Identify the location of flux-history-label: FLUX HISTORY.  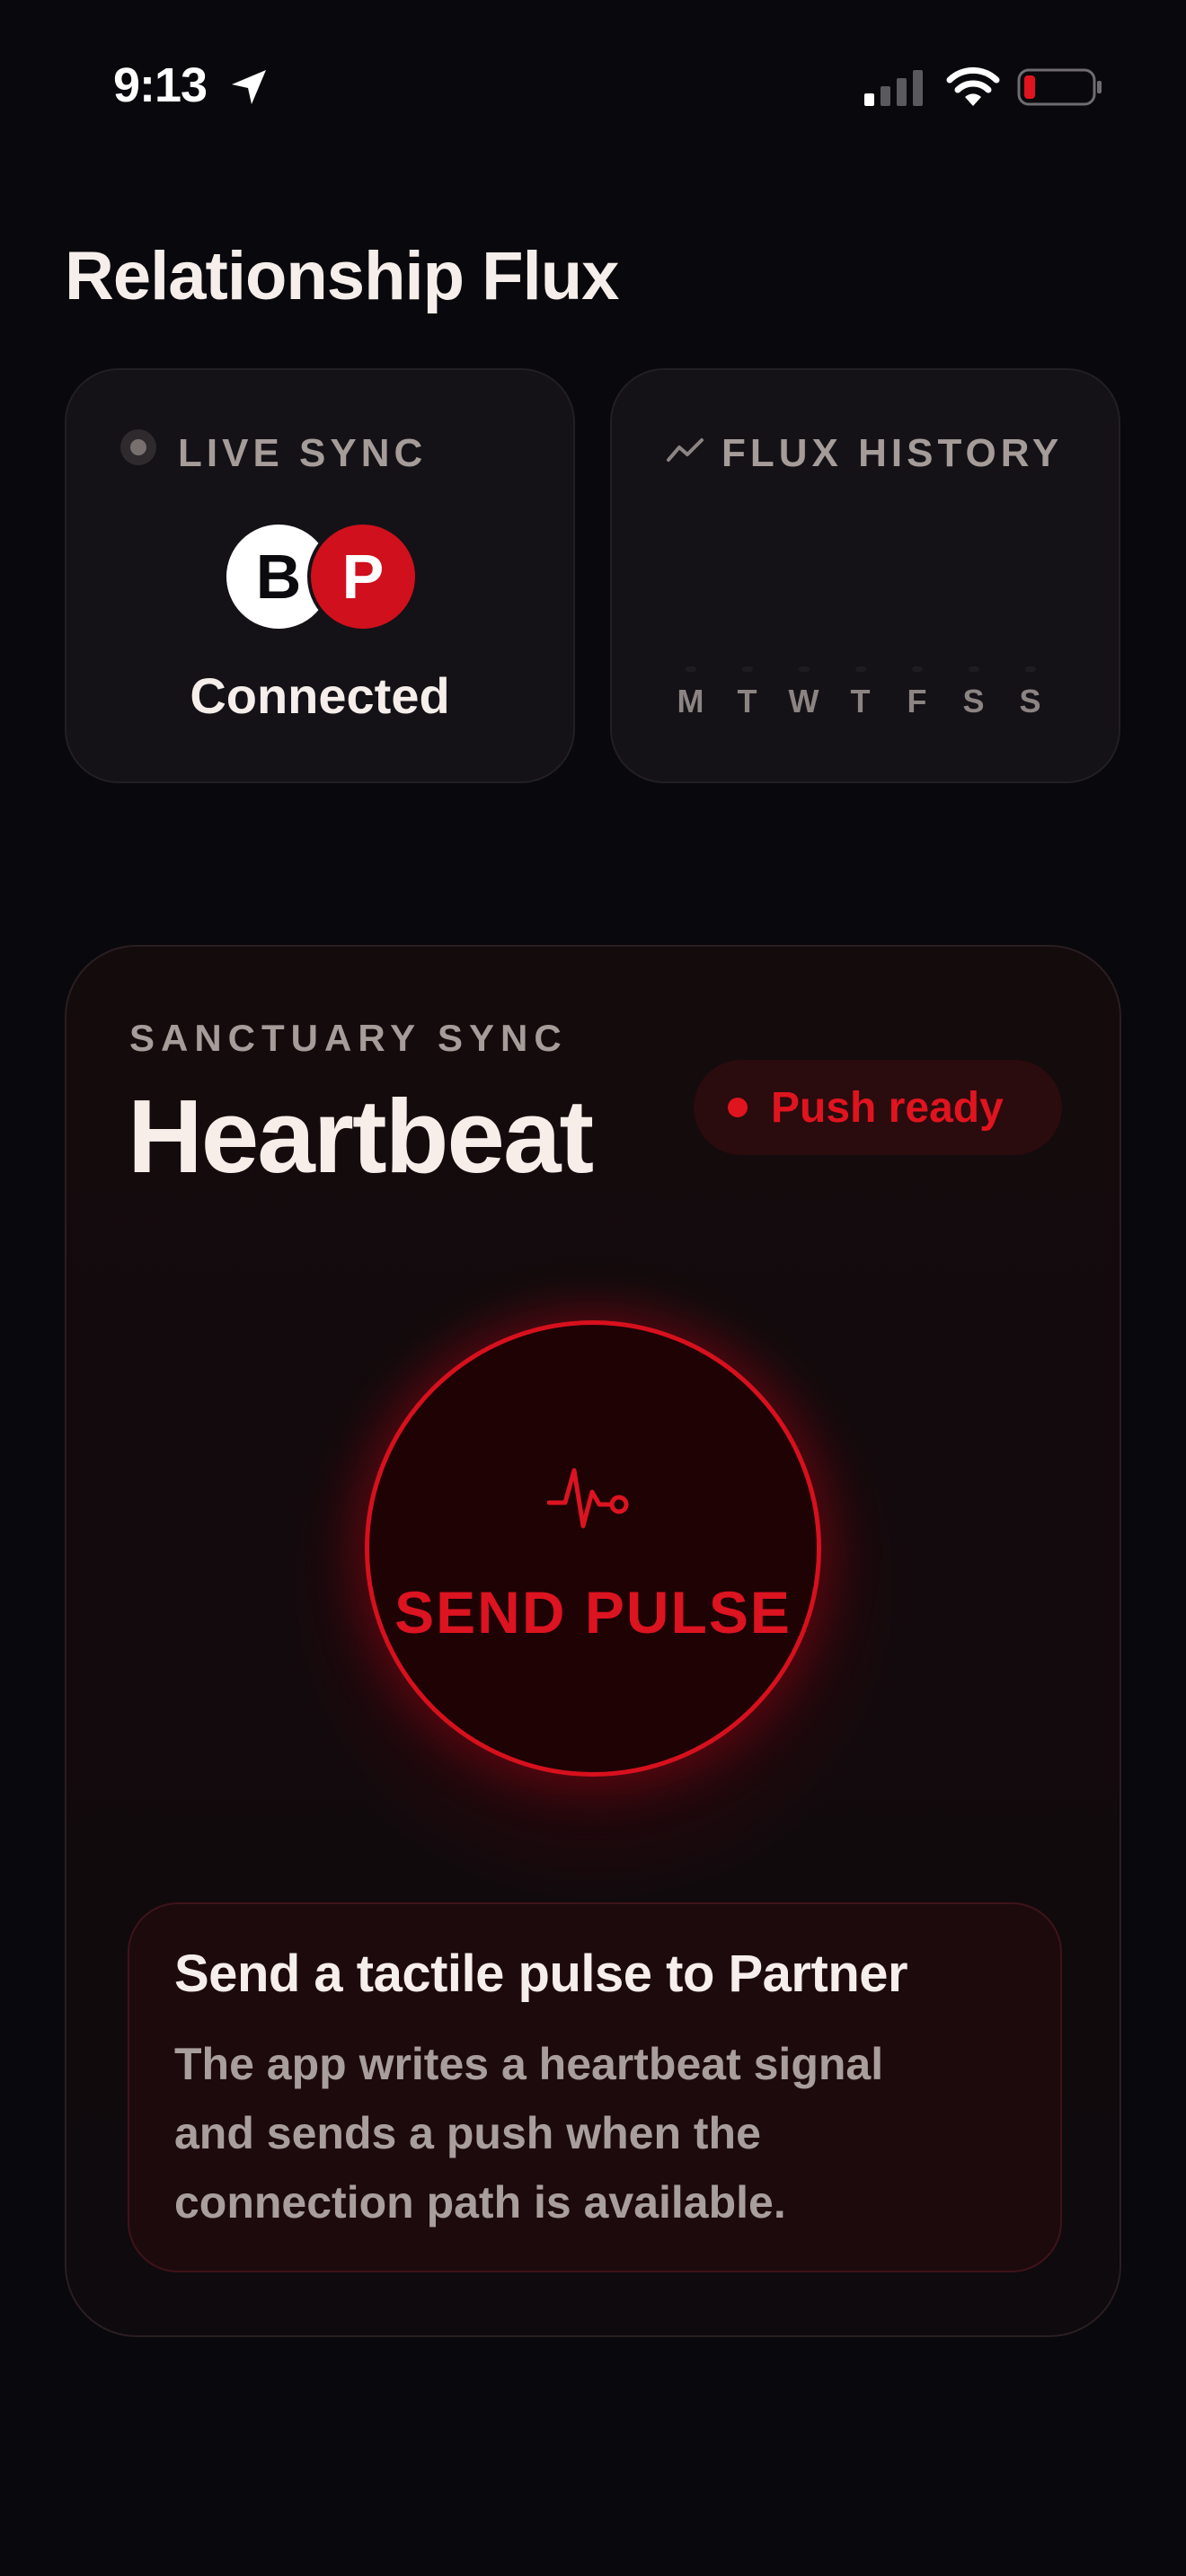
(892, 453).